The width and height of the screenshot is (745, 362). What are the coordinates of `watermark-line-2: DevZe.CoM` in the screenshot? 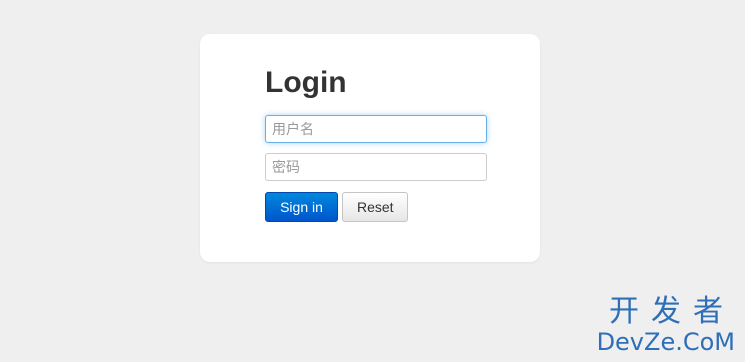 It's located at (665, 342).